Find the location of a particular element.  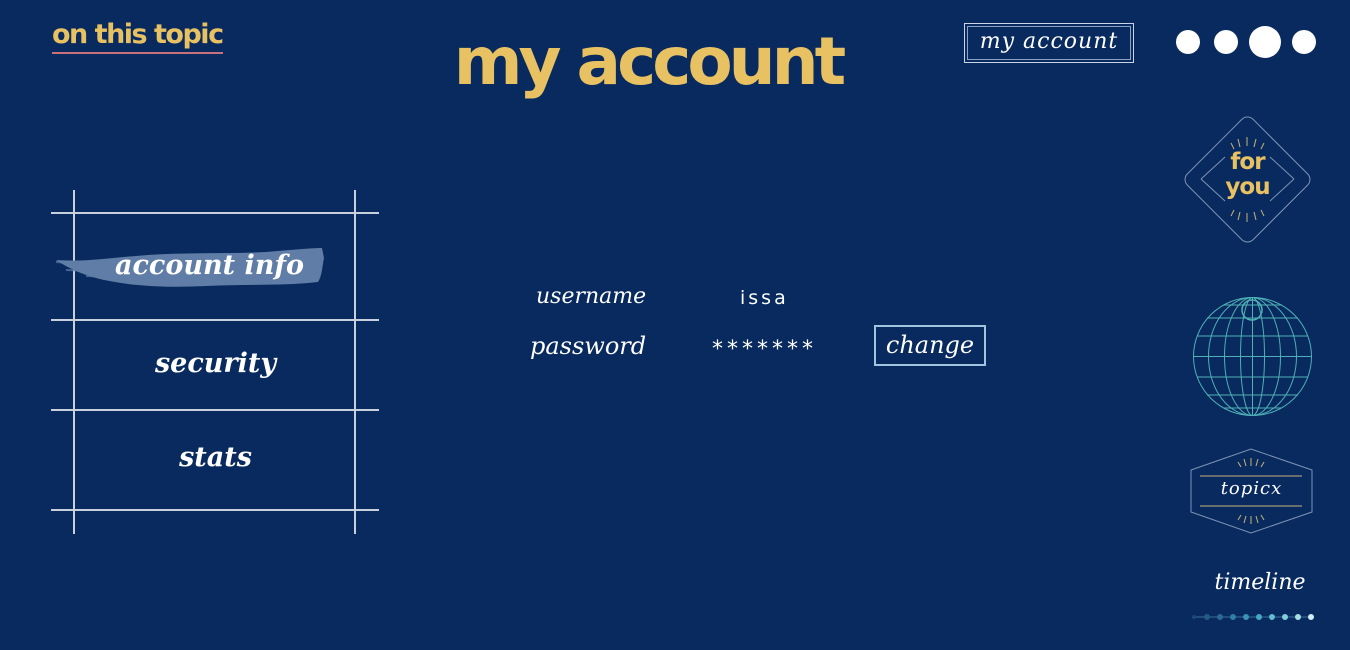

nav-item-security: security is located at coordinates (215, 363).